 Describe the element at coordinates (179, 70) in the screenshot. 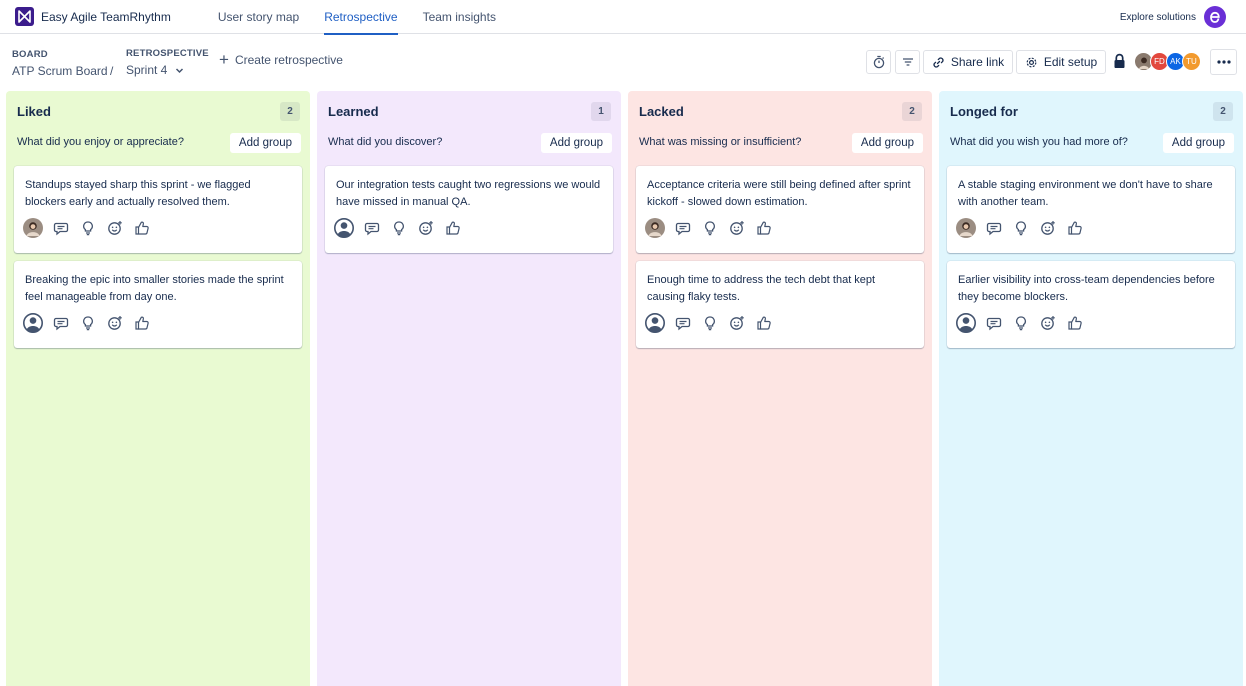

I see `chevron-down-icon` at that location.